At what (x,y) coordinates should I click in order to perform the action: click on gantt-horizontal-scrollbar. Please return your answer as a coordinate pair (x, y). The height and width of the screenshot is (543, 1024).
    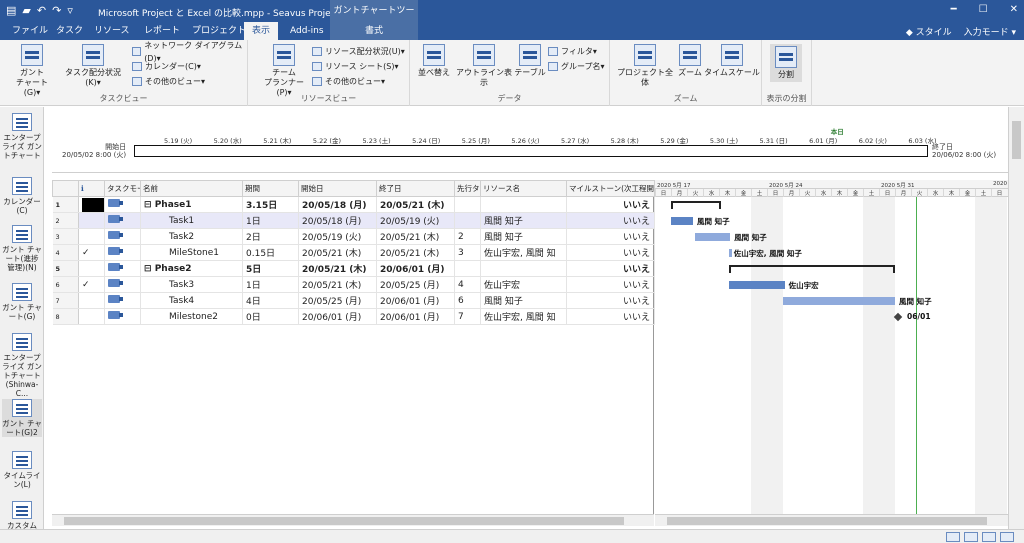
    Looking at the image, I should click on (831, 520).